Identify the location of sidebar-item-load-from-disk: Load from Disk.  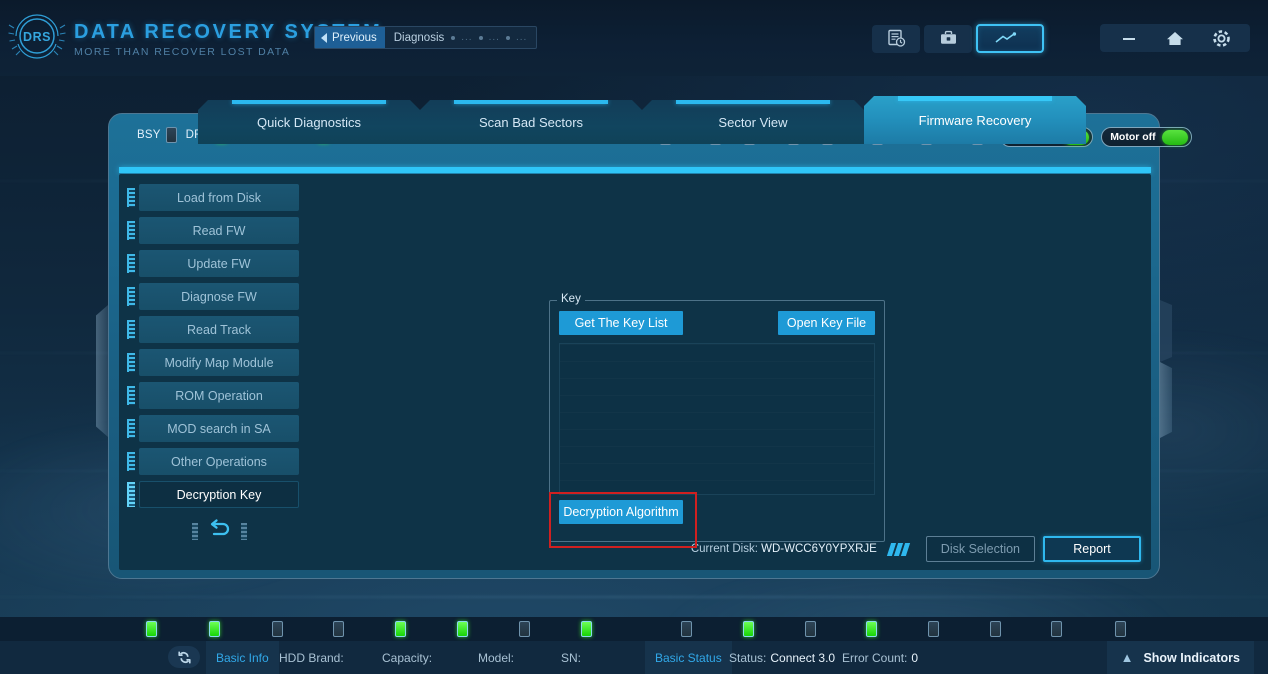
(213, 197).